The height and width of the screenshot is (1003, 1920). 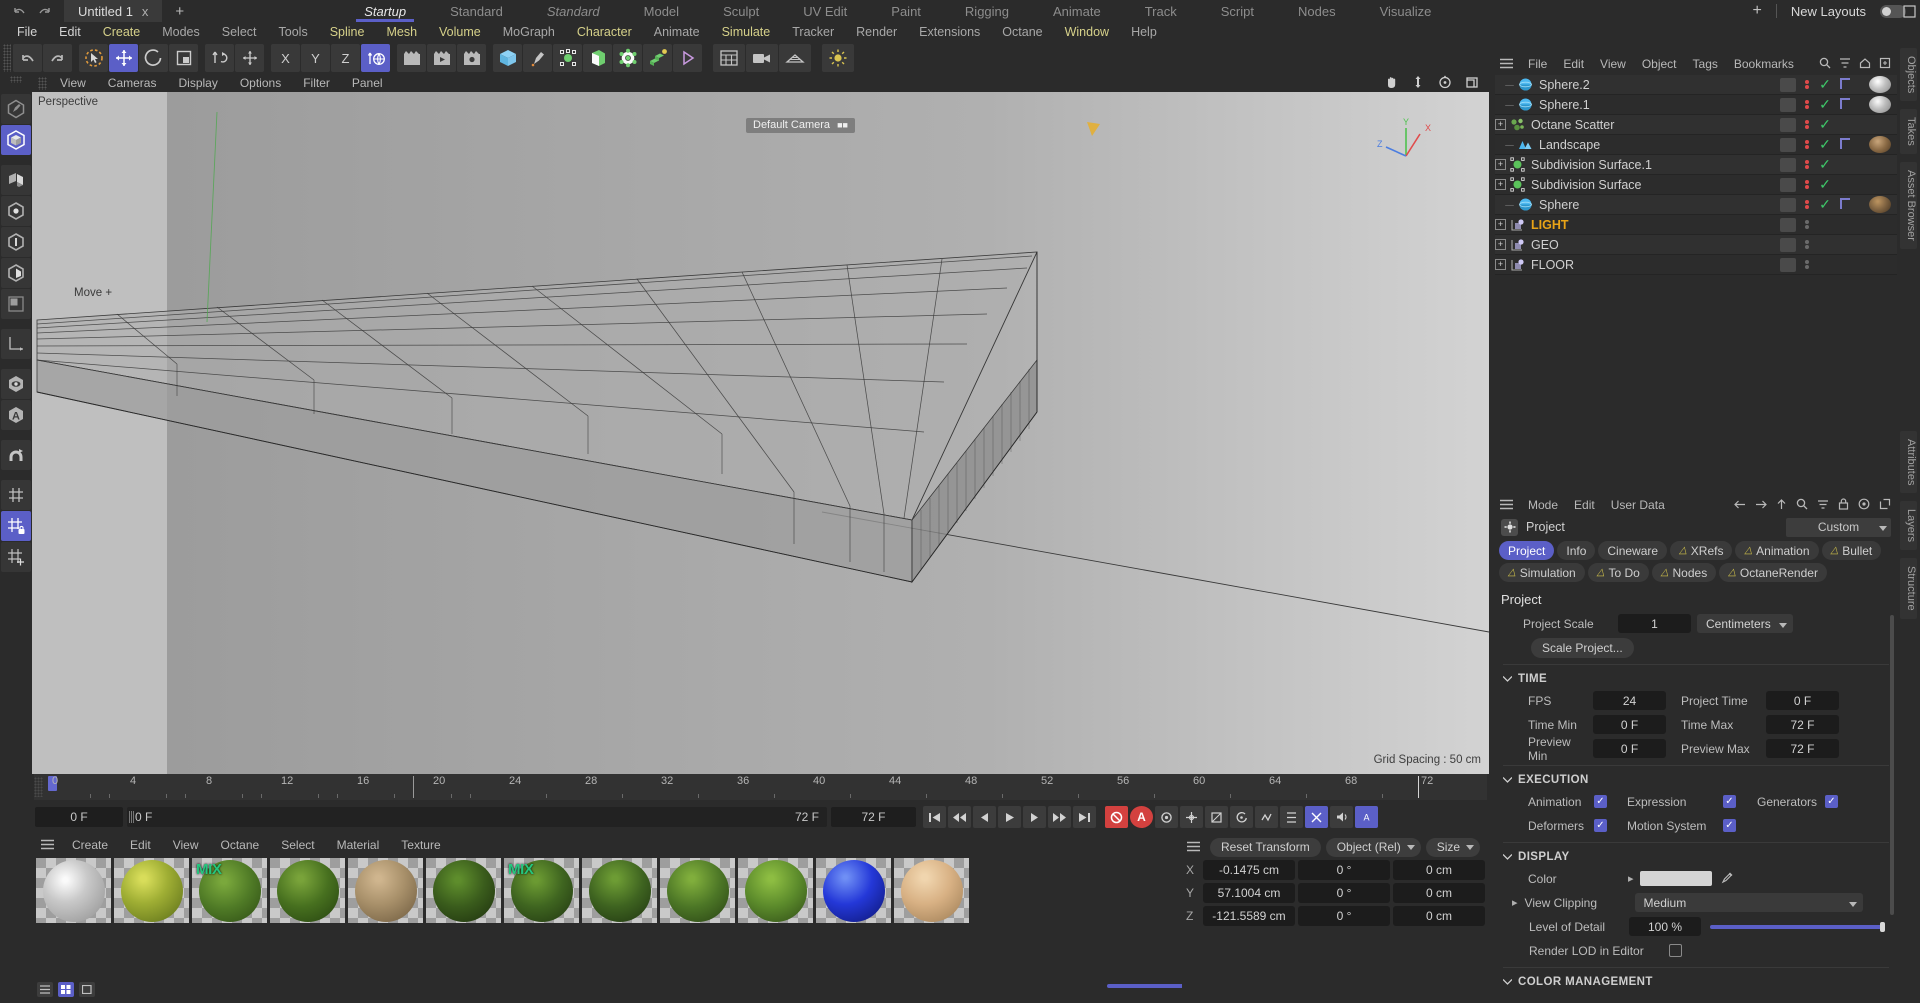 What do you see at coordinates (123, 58) in the screenshot?
I see `move-tool-button` at bounding box center [123, 58].